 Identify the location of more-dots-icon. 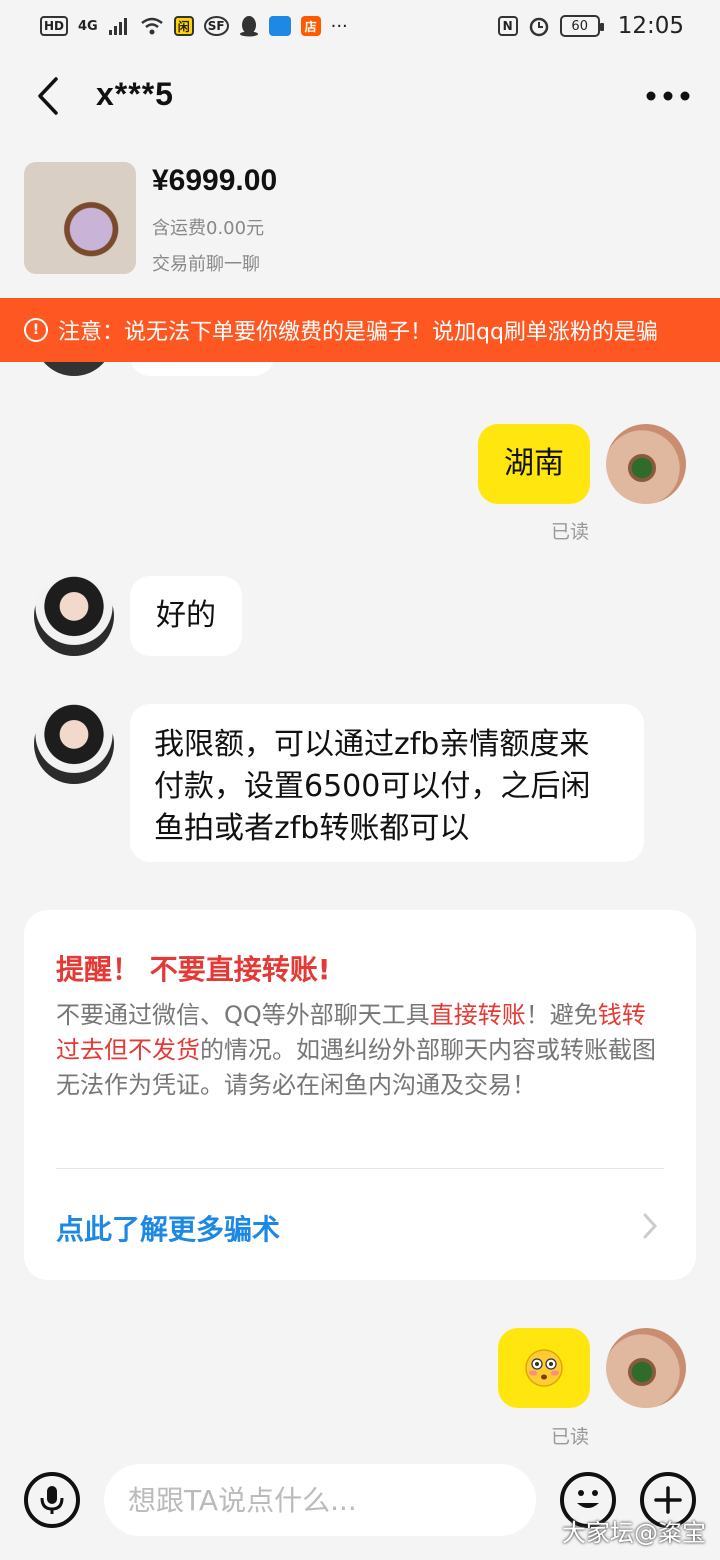
(668, 96).